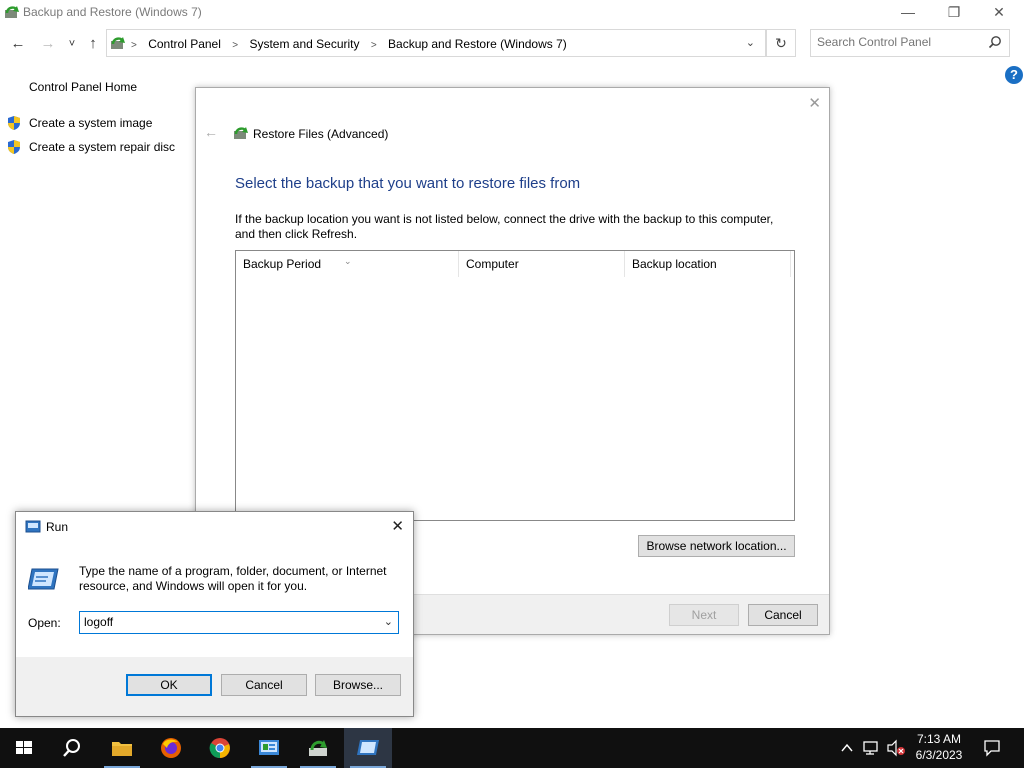 The height and width of the screenshot is (768, 1024). What do you see at coordinates (512, 748) in the screenshot?
I see `taskbar: 7:13 AM 6/3/2023` at bounding box center [512, 748].